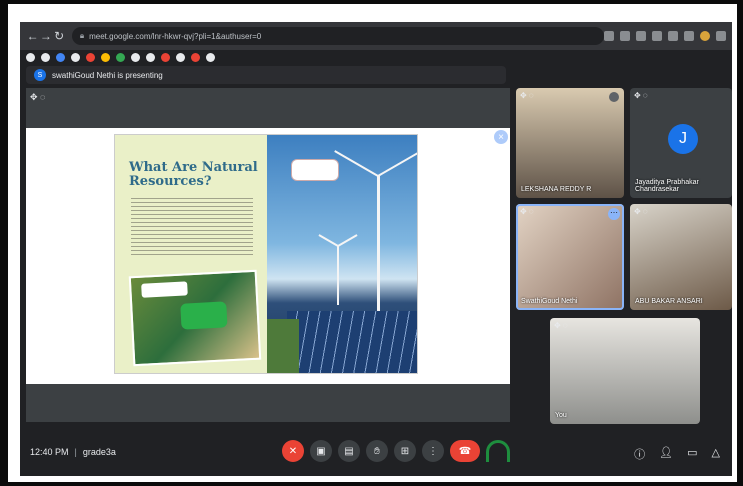 The width and height of the screenshot is (743, 486). I want to click on meeting-time: 12:40 PM, so click(49, 452).